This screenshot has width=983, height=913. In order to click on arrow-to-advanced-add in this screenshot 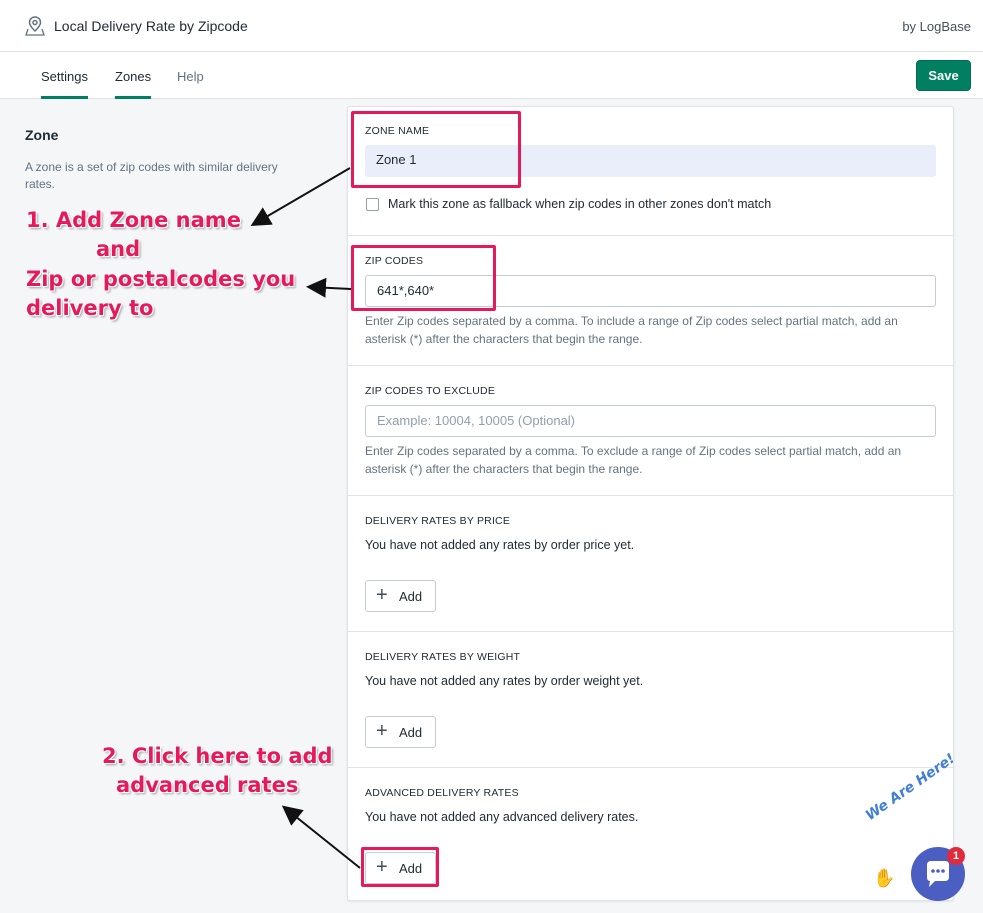, I will do `click(321, 837)`.